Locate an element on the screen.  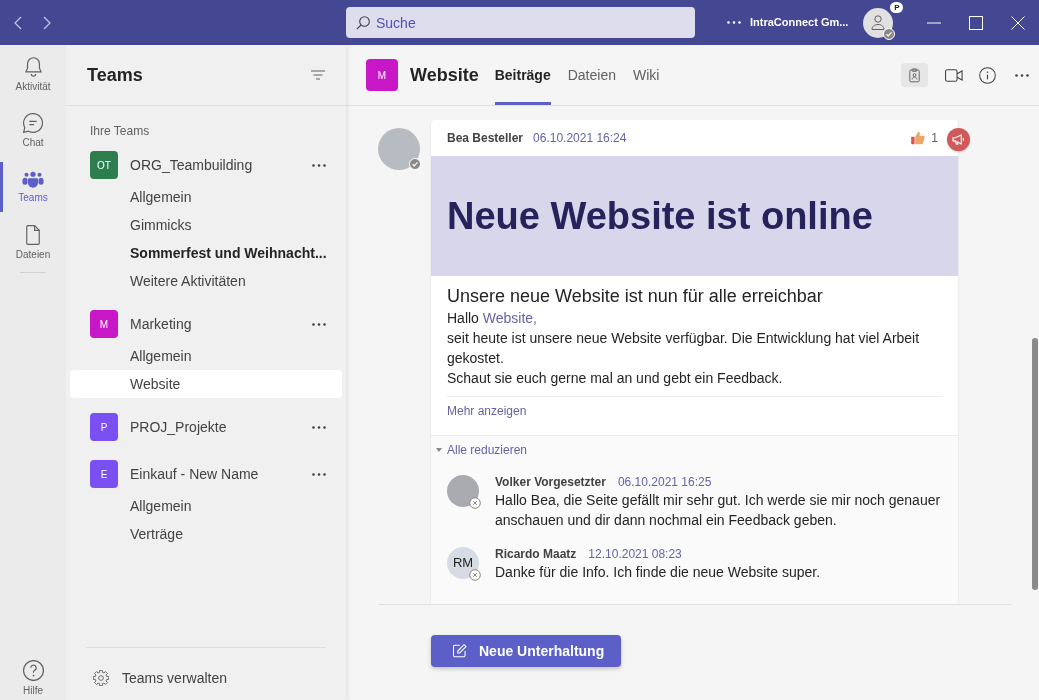
author-name: Volker Vorgesetzter is located at coordinates (550, 482).